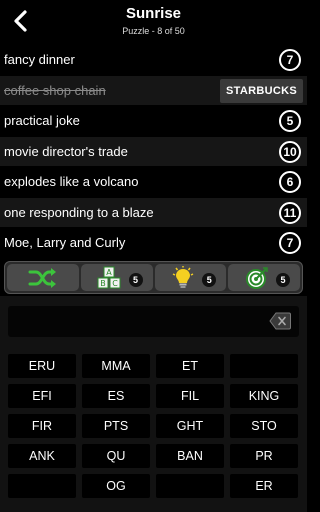 This screenshot has width=320, height=512. I want to click on clue-text: explodes like a volcano, so click(71, 181).